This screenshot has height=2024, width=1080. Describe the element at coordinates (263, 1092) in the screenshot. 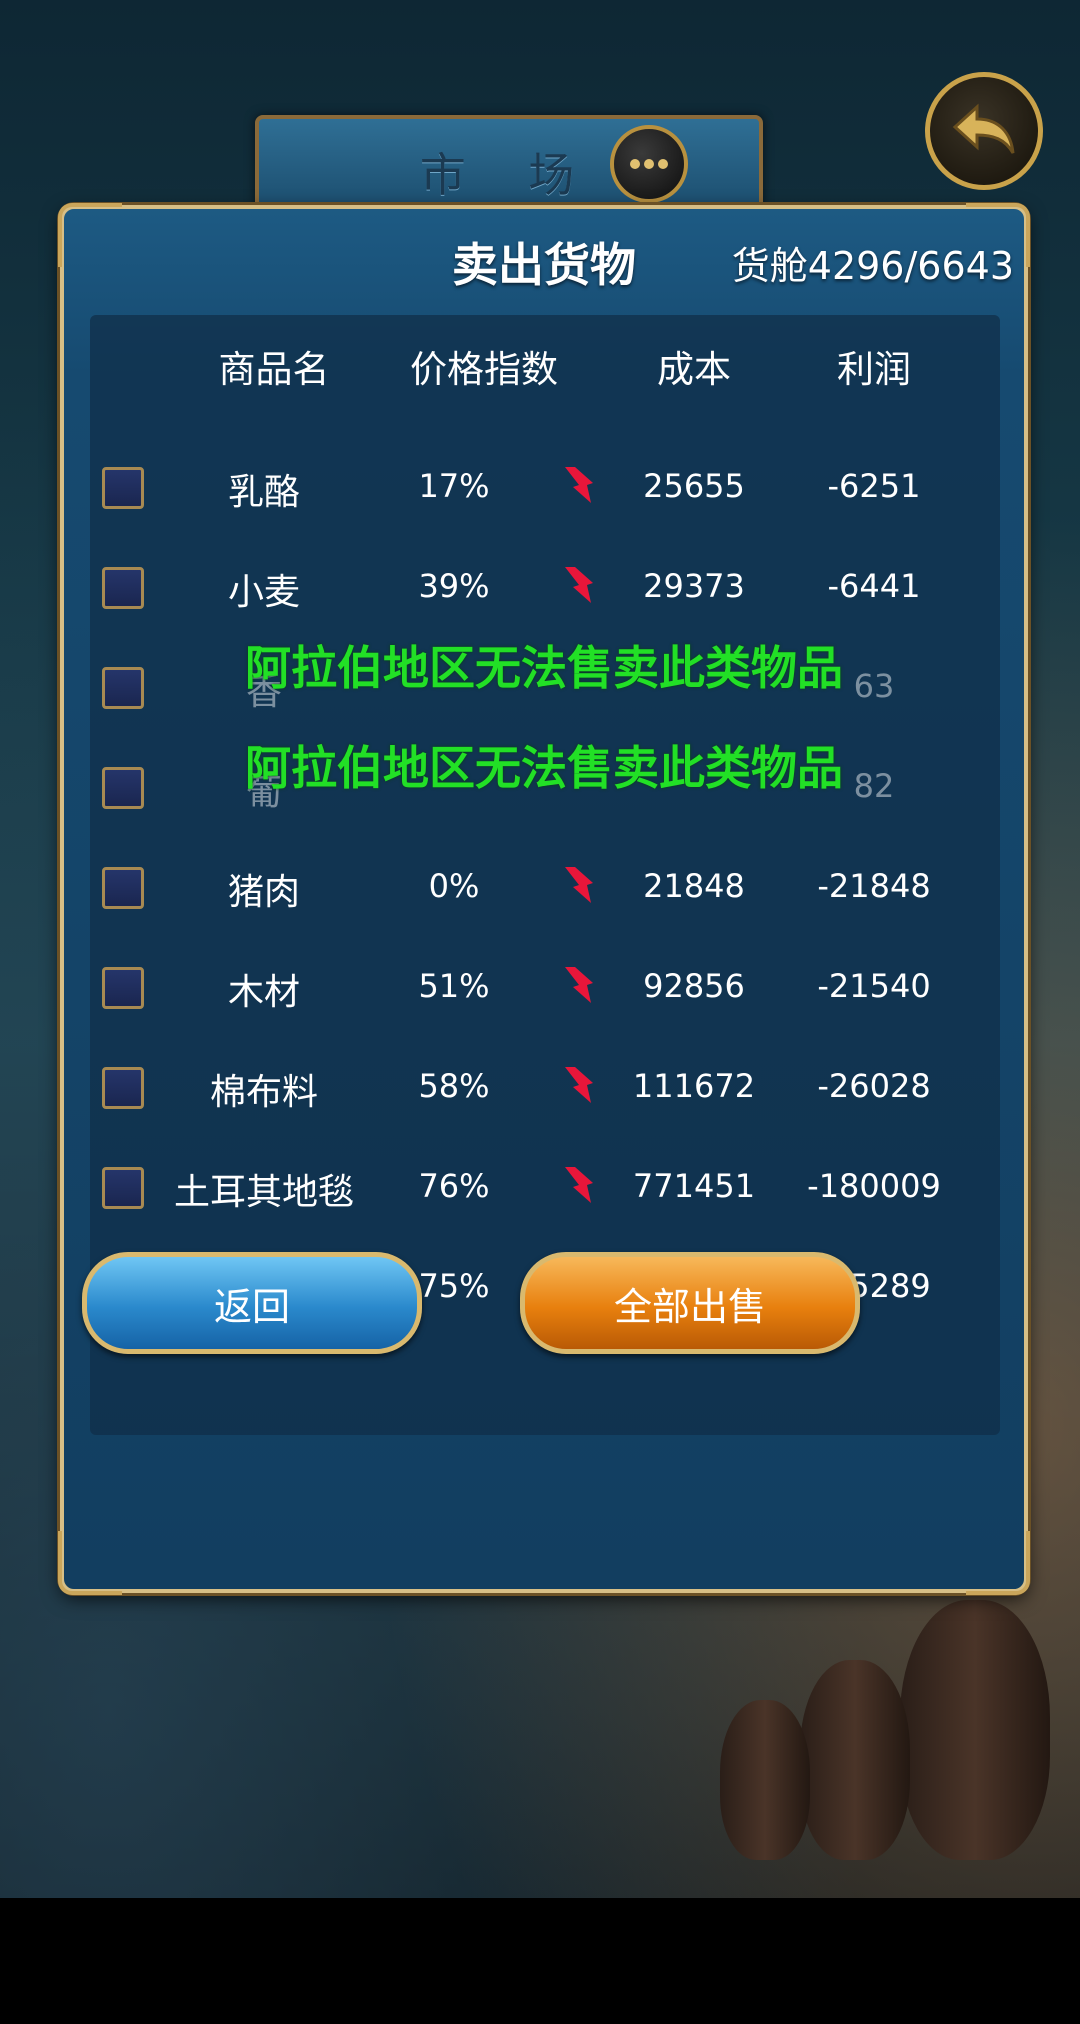

I see `goods-name: 棉布料` at that location.